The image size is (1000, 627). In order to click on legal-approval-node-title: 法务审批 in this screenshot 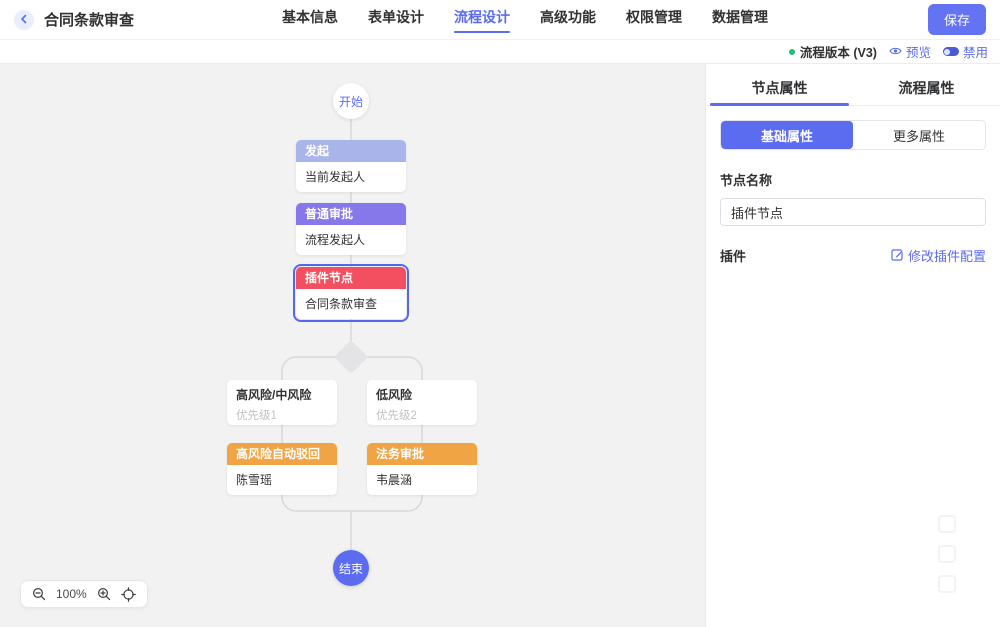, I will do `click(422, 454)`.